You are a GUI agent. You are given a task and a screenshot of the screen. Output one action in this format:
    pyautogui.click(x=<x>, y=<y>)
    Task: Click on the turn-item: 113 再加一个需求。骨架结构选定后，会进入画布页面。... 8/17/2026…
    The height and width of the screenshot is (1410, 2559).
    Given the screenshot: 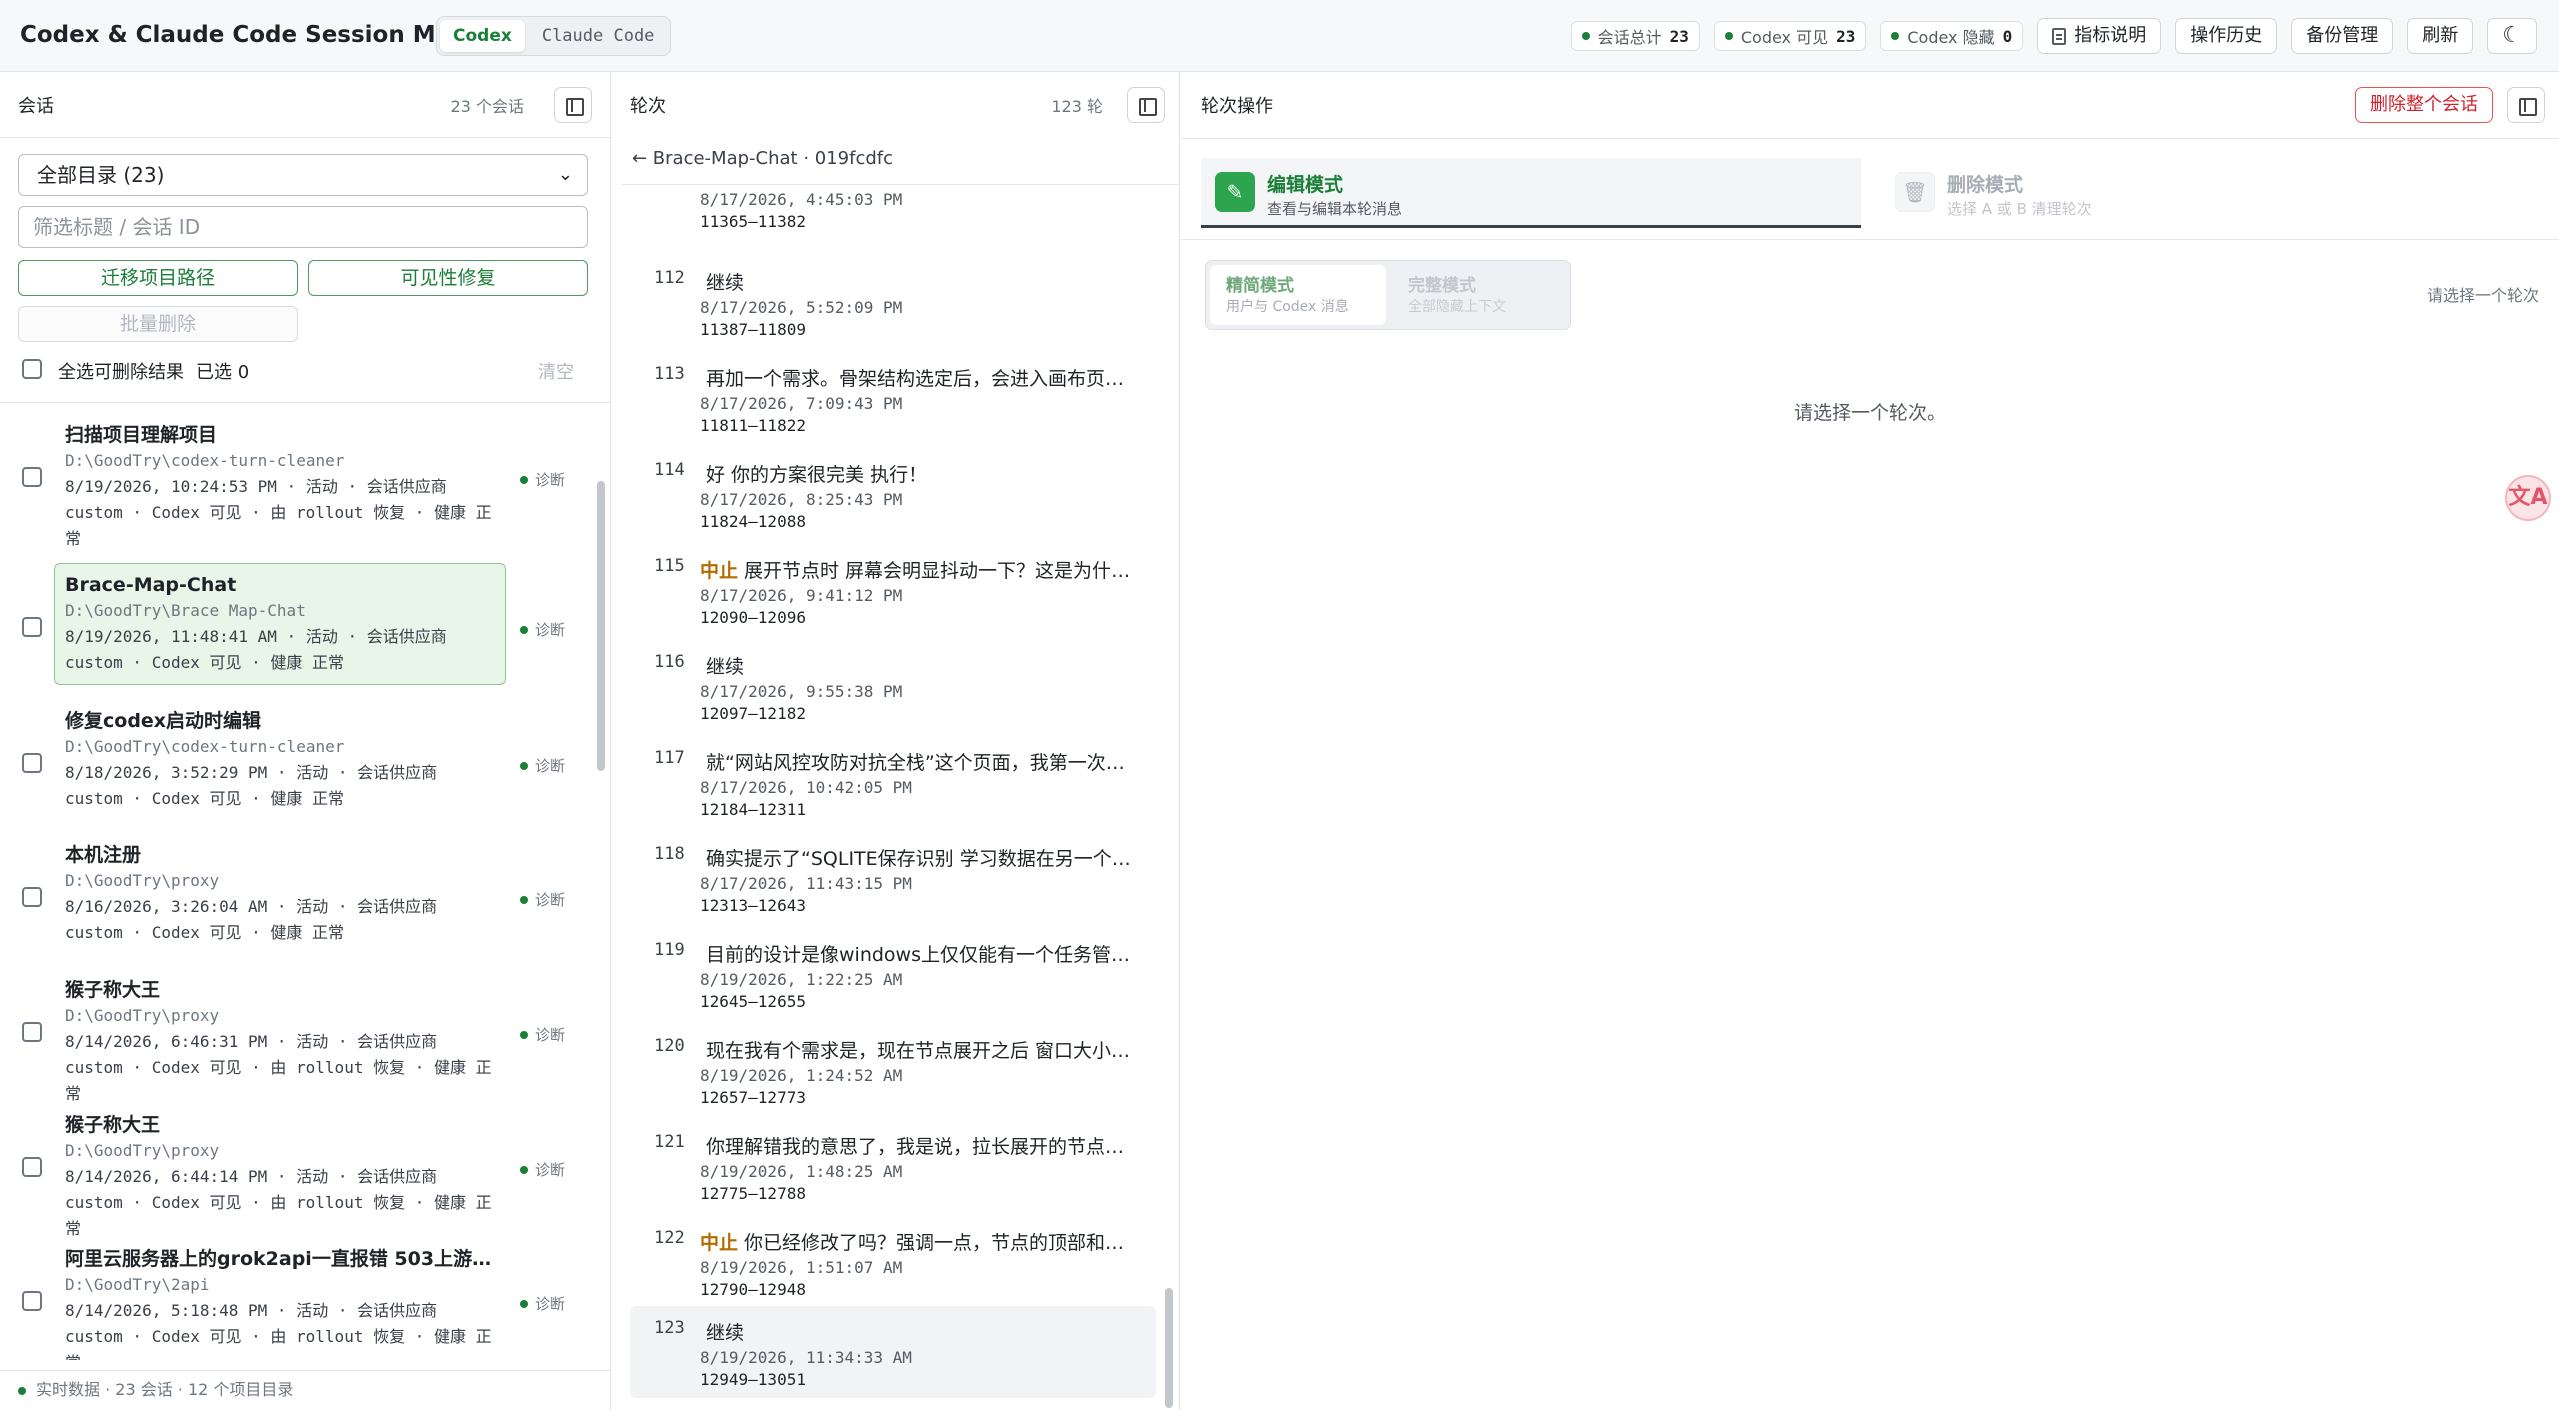 What is the action you would take?
    pyautogui.click(x=893, y=397)
    